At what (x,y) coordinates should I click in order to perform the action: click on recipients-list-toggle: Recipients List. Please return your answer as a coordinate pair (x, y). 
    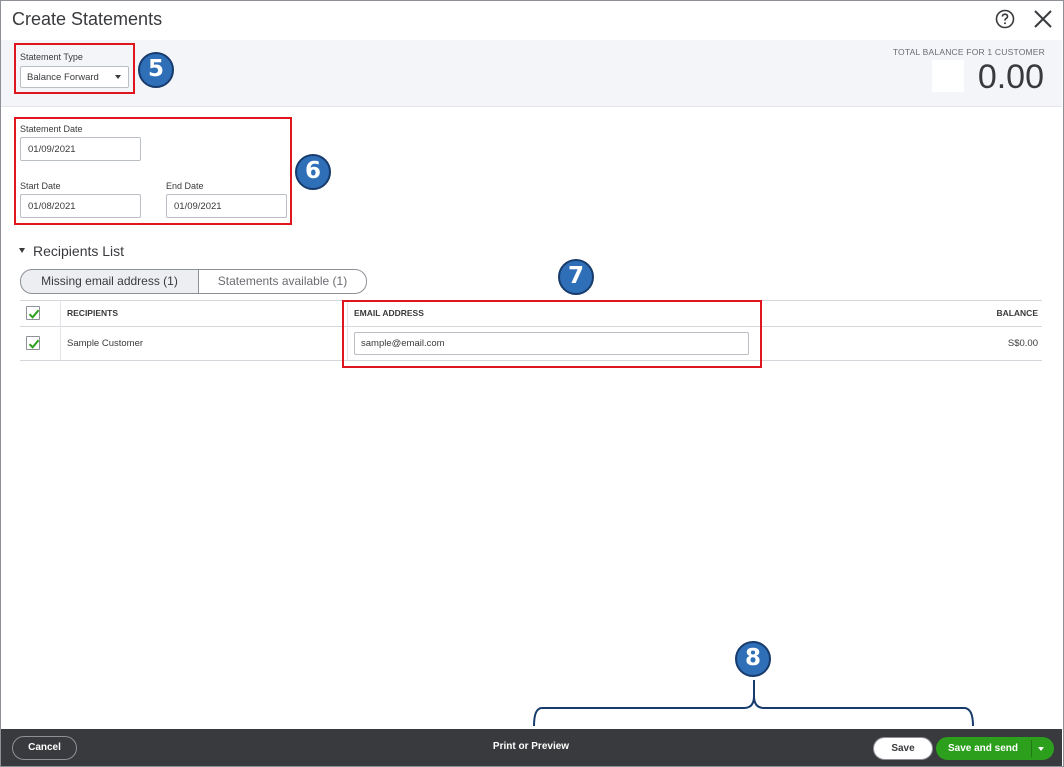
    Looking at the image, I should click on (71, 251).